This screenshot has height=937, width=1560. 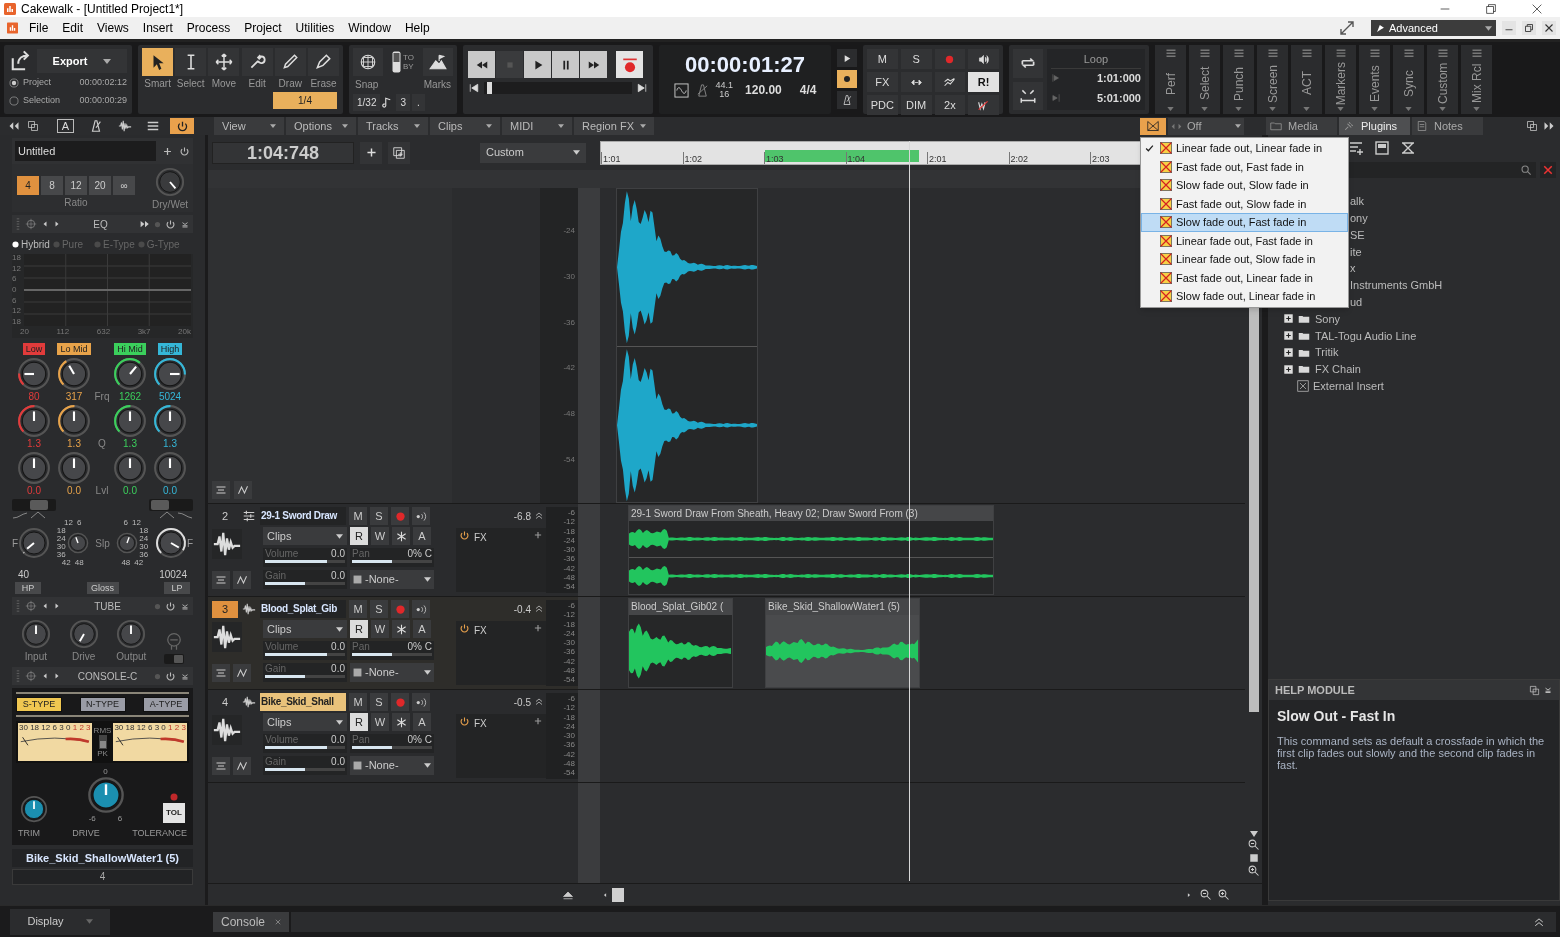 I want to click on plugin-folder: Tritik, so click(x=1327, y=352).